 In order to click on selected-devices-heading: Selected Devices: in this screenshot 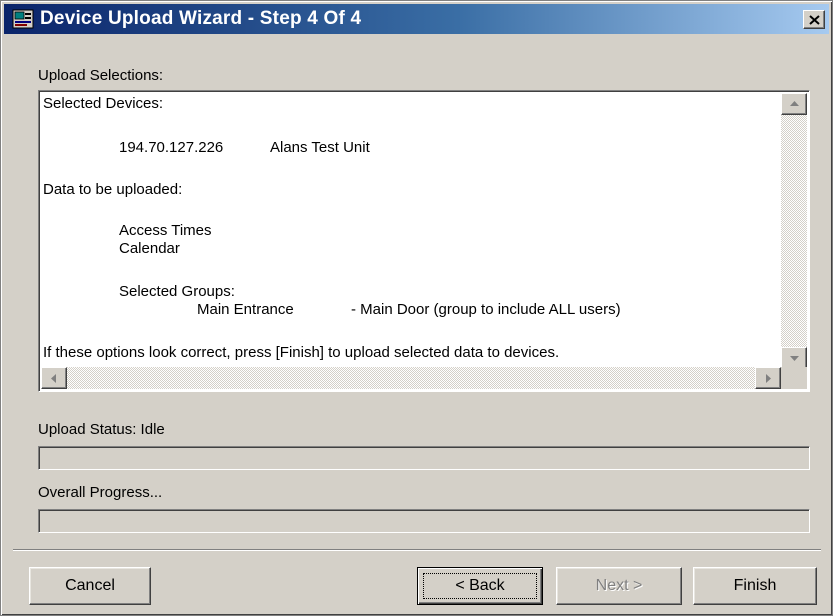, I will do `click(103, 103)`.